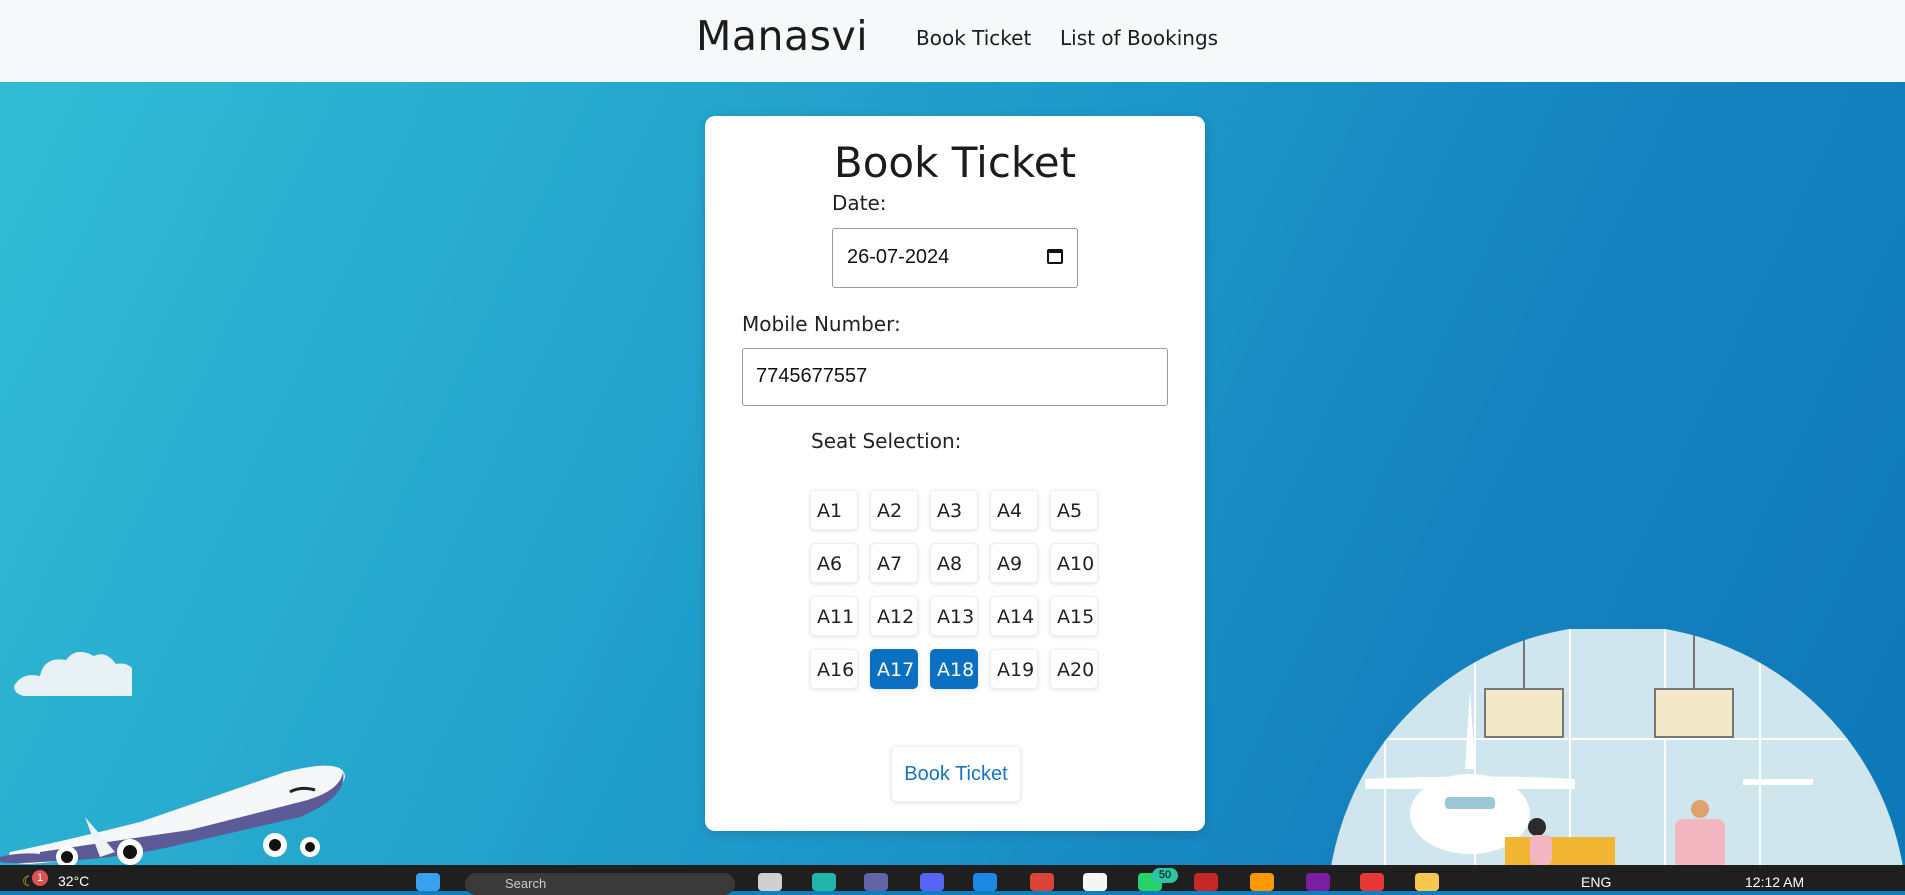  Describe the element at coordinates (954, 510) in the screenshot. I see `seat-button: A3` at that location.